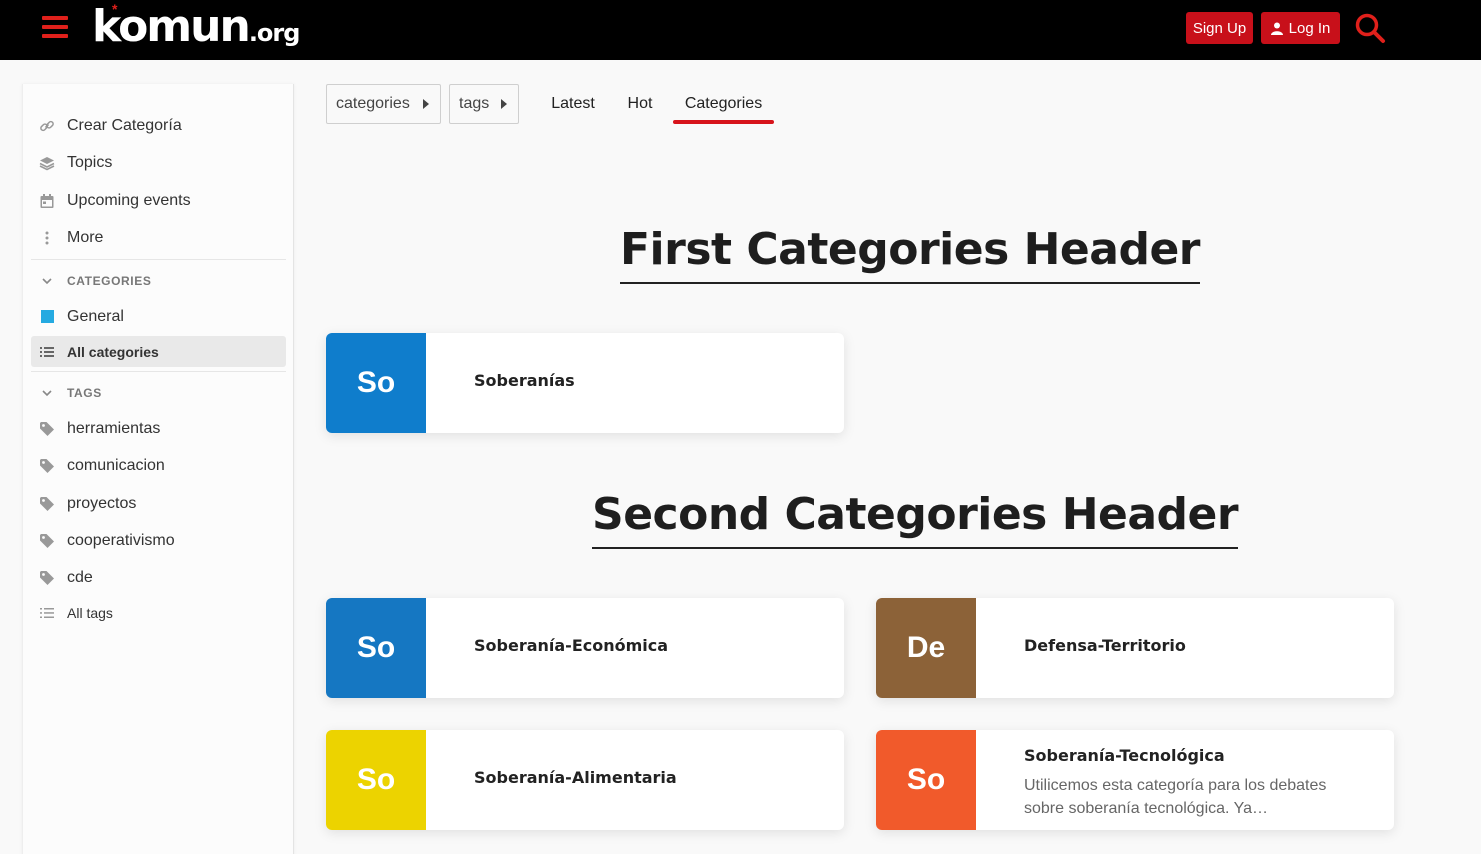 The height and width of the screenshot is (854, 1481). I want to click on calendar-icon, so click(47, 201).